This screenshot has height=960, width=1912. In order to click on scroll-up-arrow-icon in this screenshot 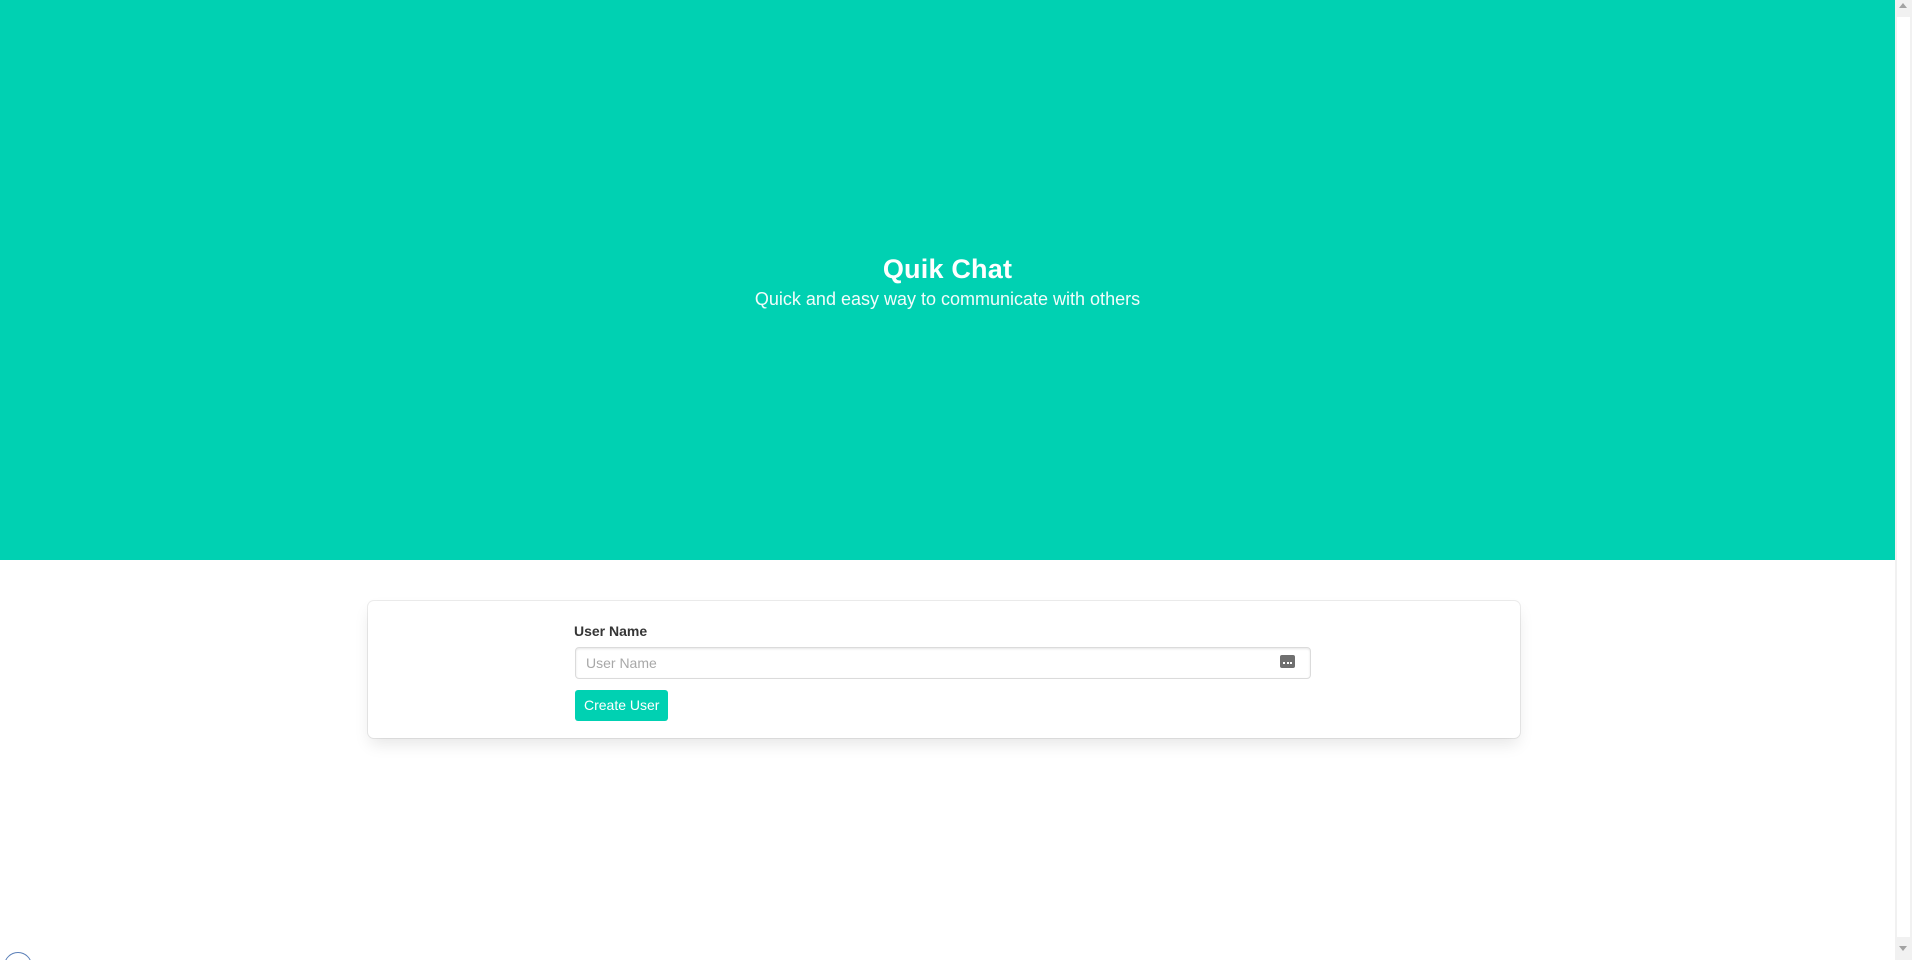, I will do `click(1903, 5)`.